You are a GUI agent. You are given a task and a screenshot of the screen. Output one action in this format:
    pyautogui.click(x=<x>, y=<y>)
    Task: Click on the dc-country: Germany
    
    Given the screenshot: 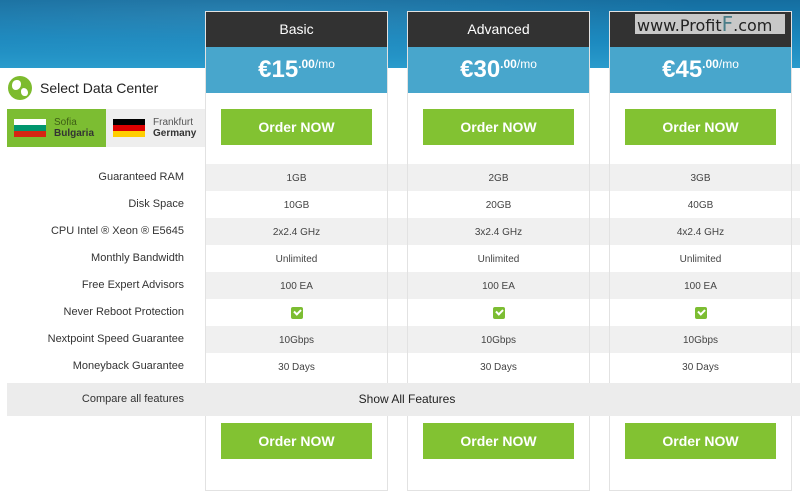 What is the action you would take?
    pyautogui.click(x=175, y=133)
    